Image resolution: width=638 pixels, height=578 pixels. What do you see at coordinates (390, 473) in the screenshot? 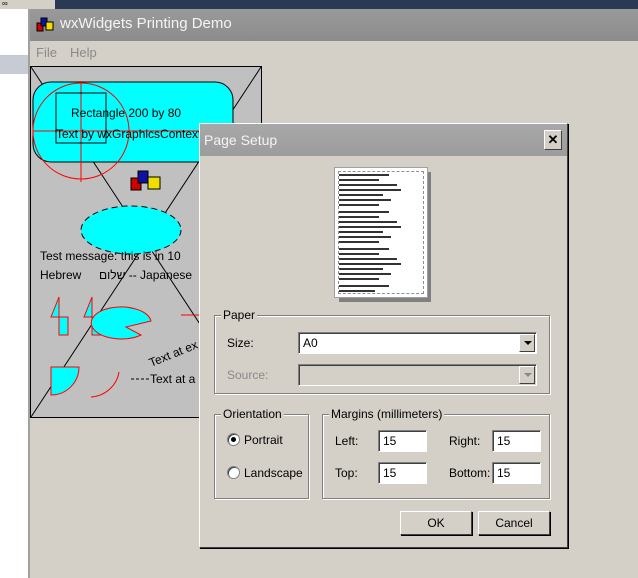
I see `top-margin-value: 15` at bounding box center [390, 473].